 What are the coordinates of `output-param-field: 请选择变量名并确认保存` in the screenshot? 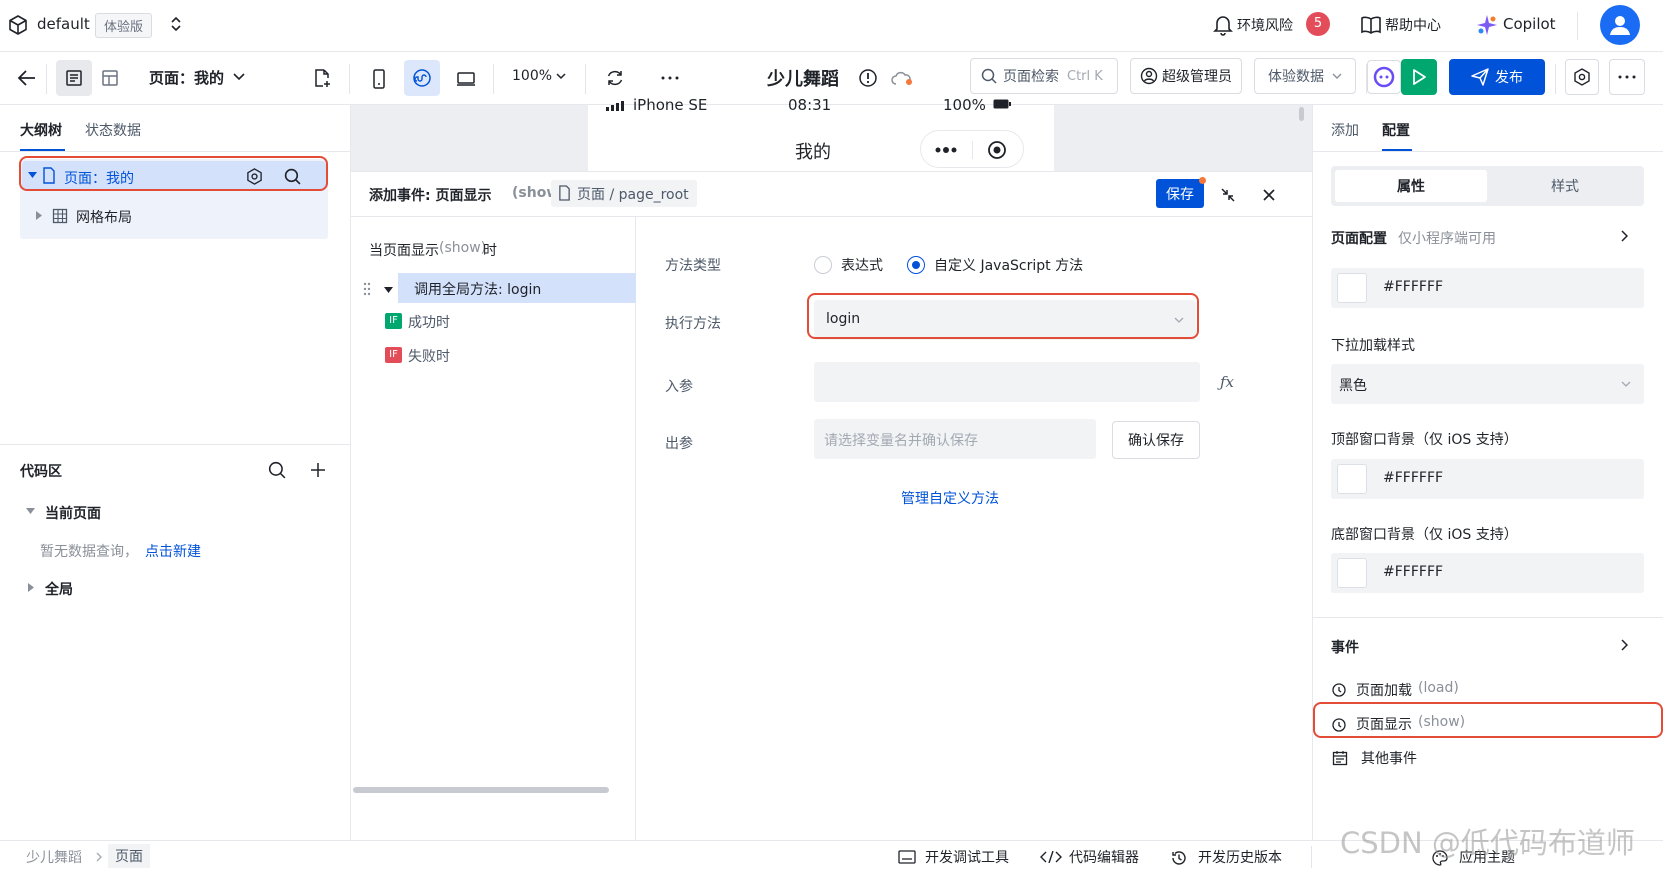 It's located at (955, 439).